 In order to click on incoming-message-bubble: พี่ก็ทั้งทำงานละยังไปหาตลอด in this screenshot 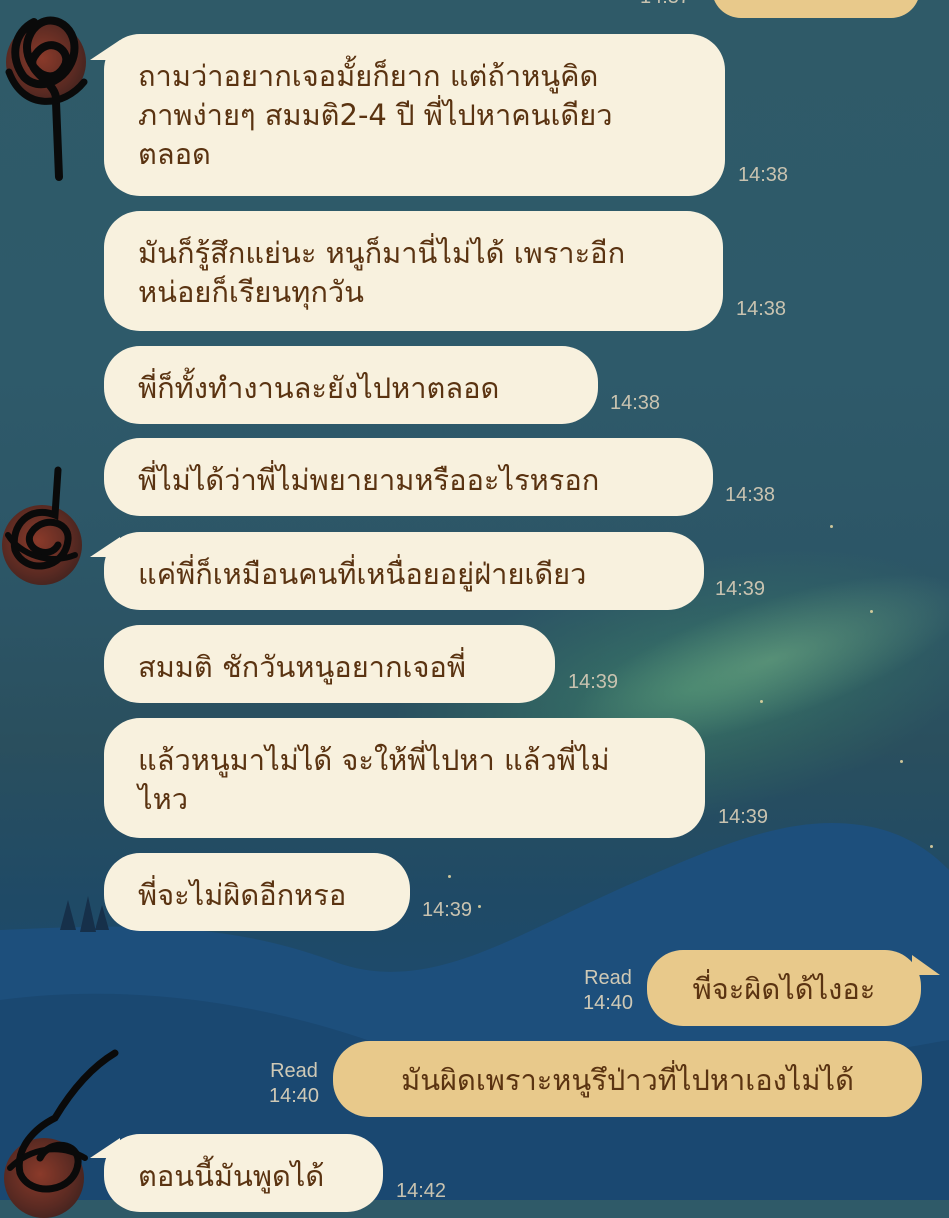, I will do `click(351, 385)`.